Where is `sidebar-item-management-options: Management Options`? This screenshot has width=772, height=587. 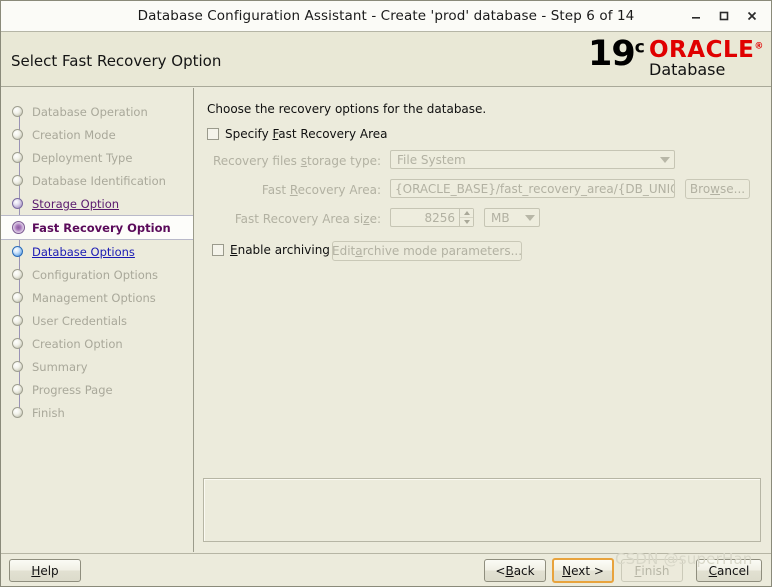 sidebar-item-management-options: Management Options is located at coordinates (97, 297).